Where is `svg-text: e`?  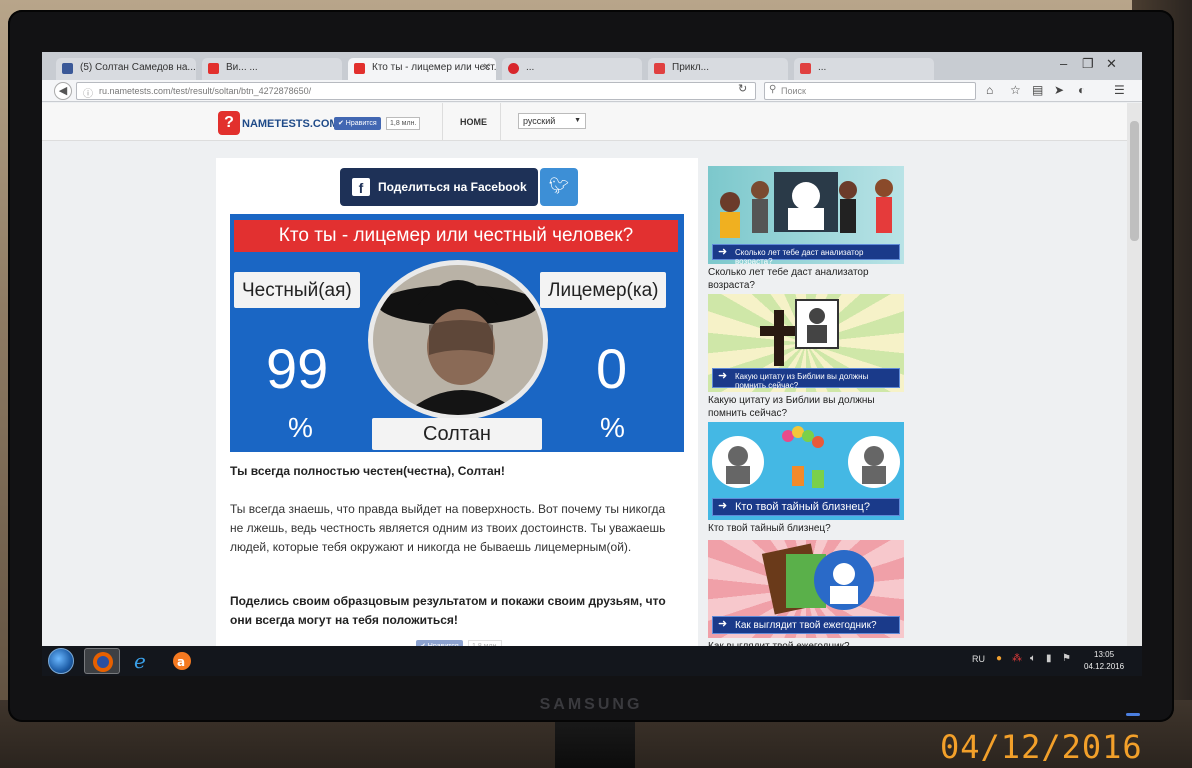 svg-text: e is located at coordinates (140, 661).